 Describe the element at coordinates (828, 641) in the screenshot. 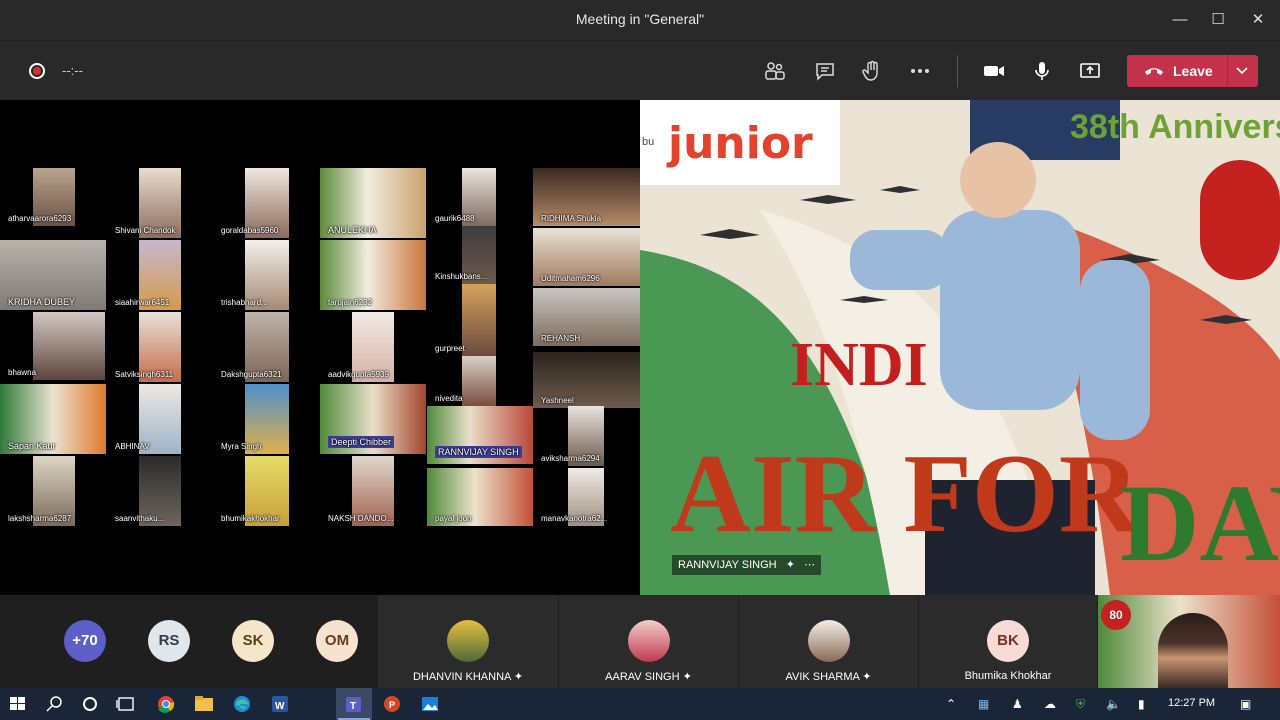

I see `participant-tile: AVIK SHARMA ✦` at that location.